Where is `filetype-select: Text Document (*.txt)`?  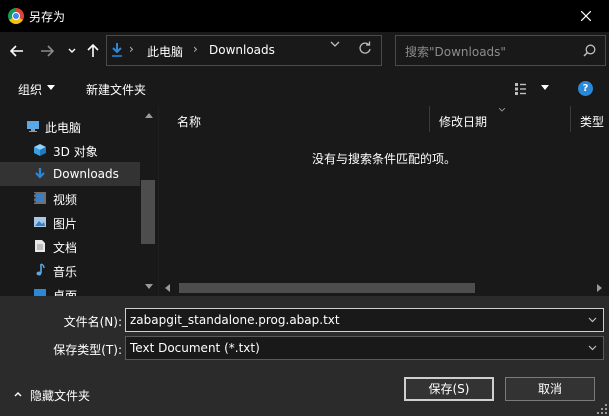
filetype-select: Text Document (*.txt) is located at coordinates (364, 348).